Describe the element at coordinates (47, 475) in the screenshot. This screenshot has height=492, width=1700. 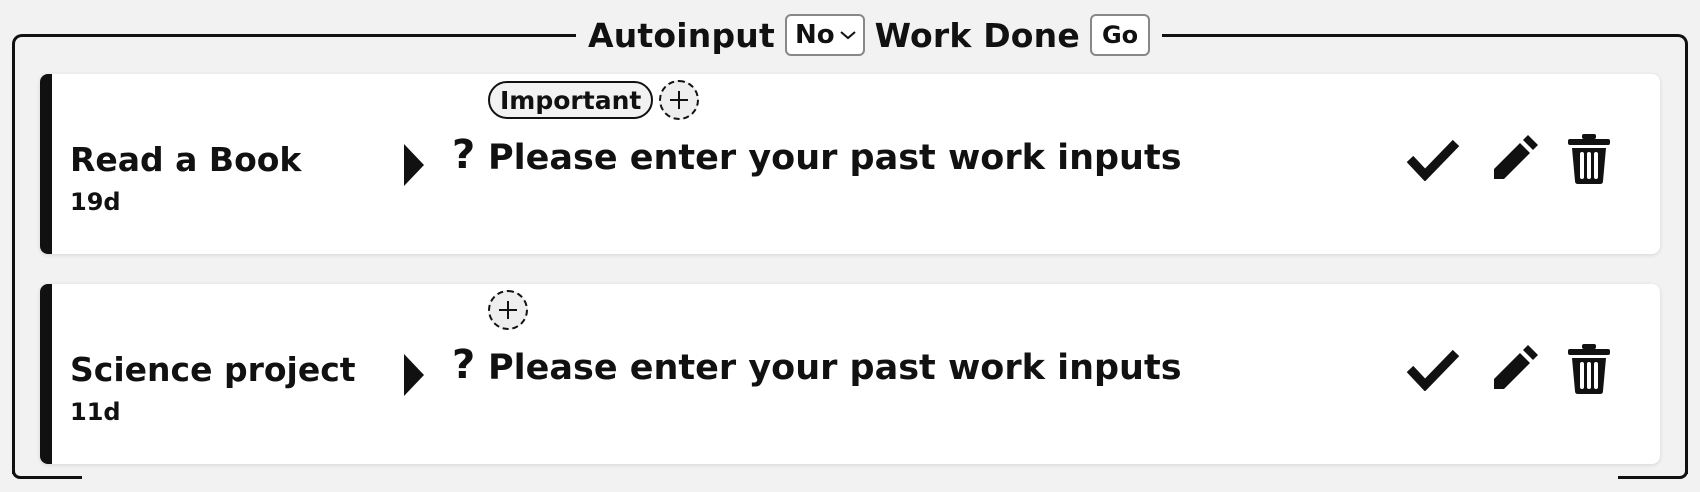
I see `frame-corner-left` at that location.